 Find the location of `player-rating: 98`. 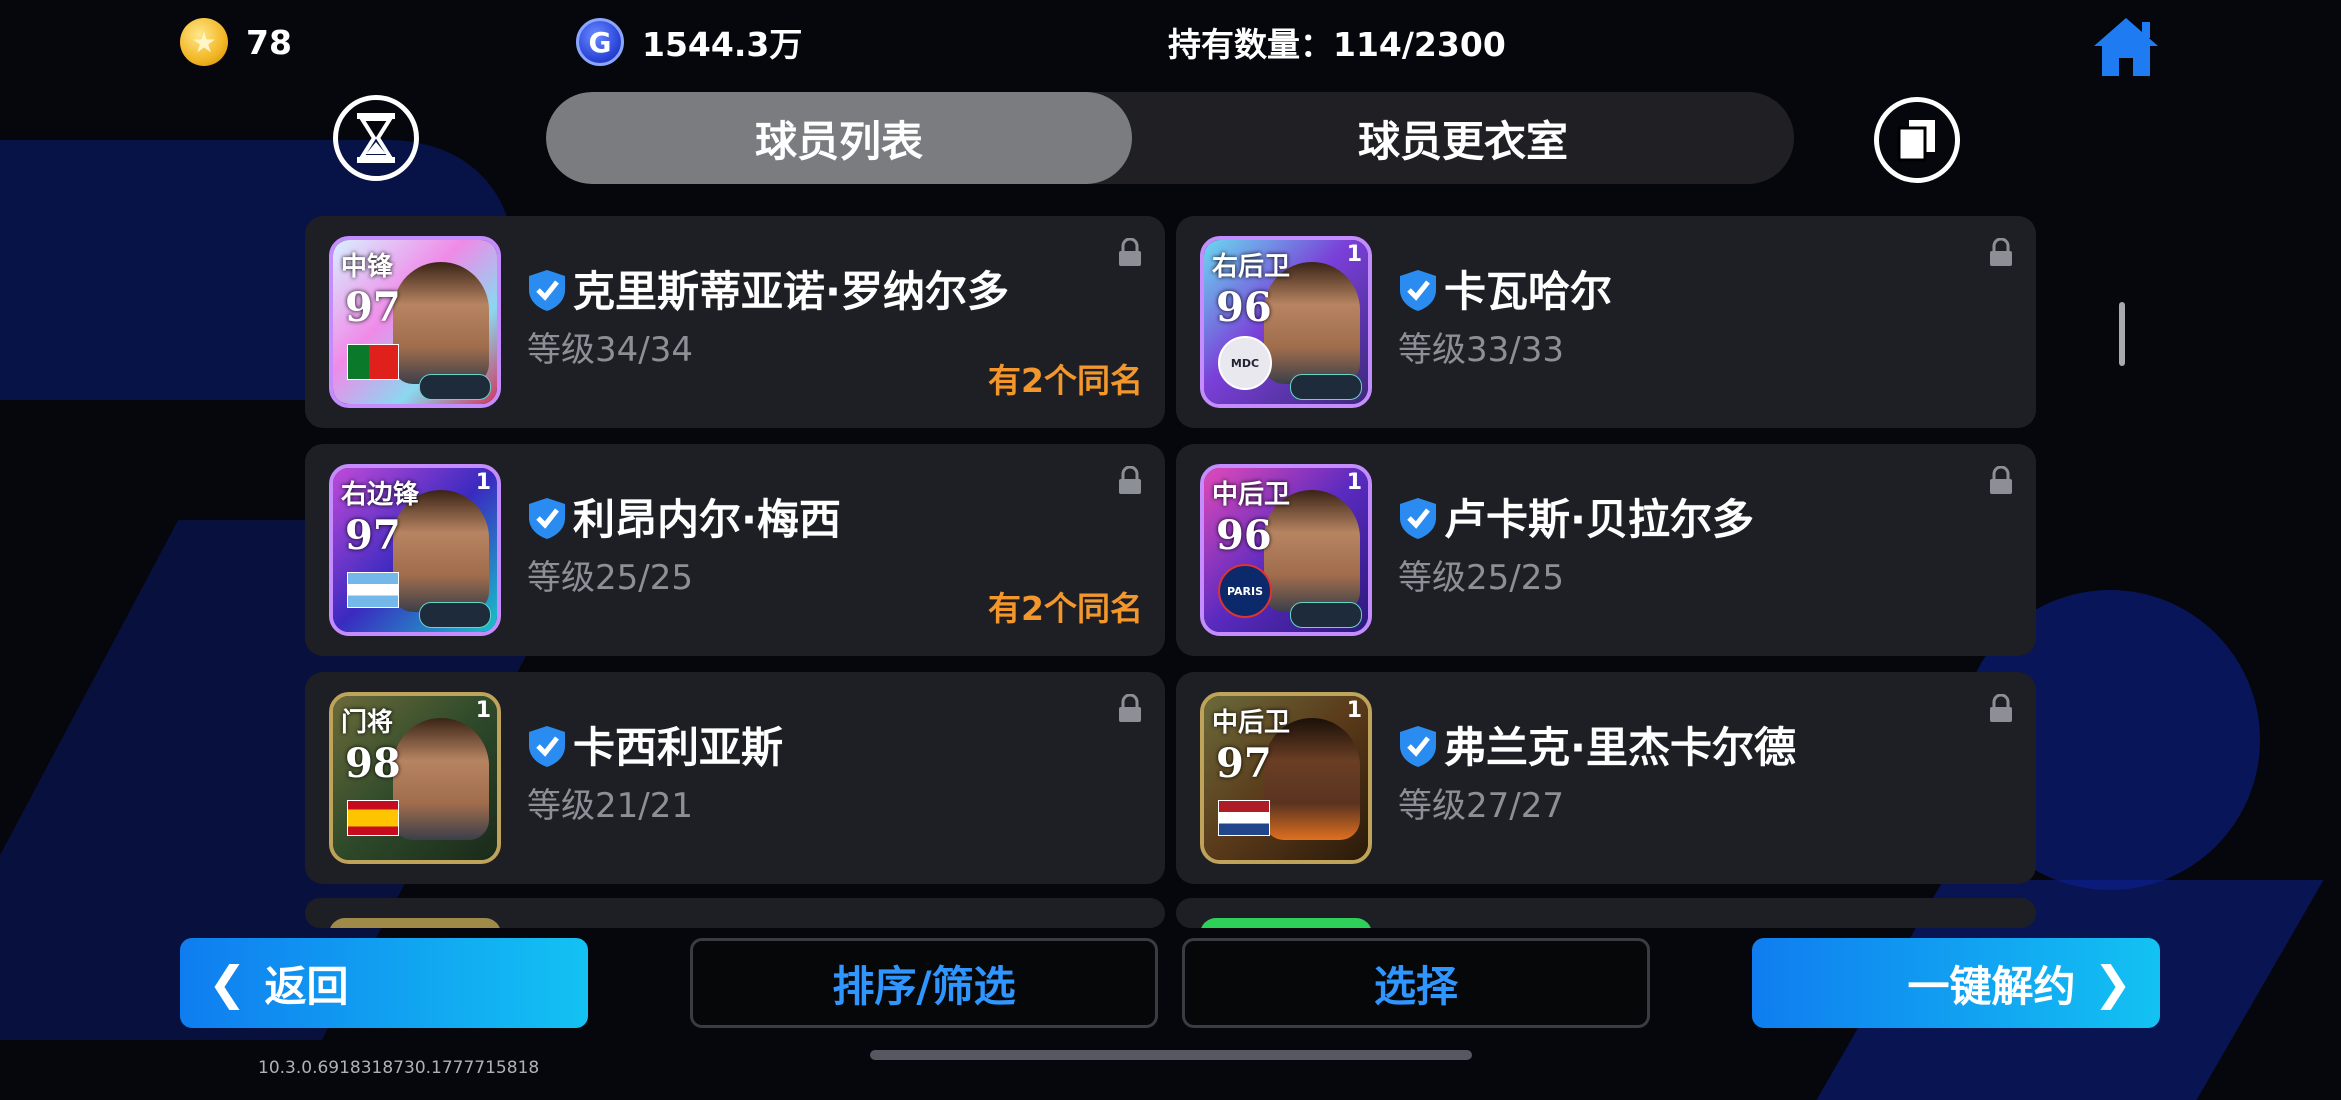

player-rating: 98 is located at coordinates (373, 763).